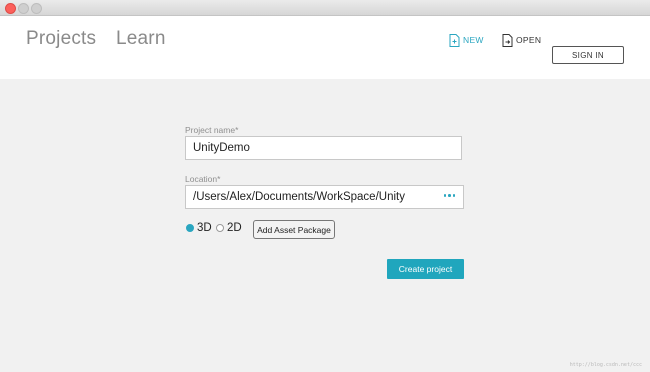  I want to click on project-name-input: UnityDemo, so click(323, 148).